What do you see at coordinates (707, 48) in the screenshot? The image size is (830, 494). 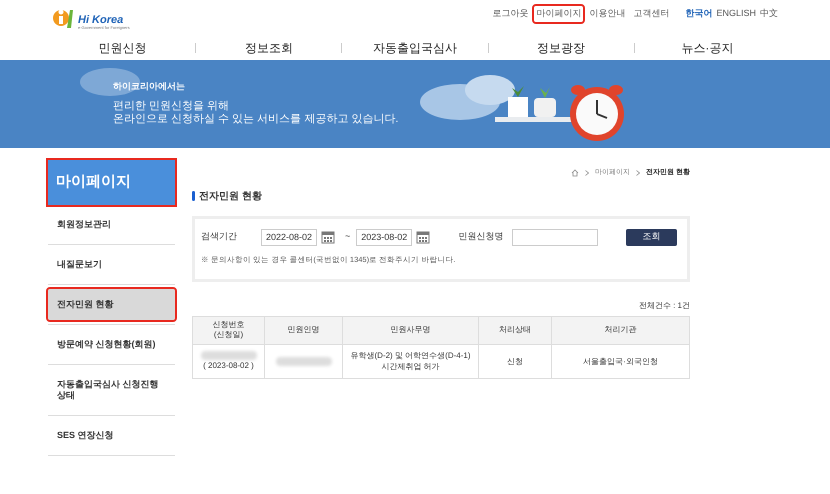 I see `nav-item: 뉴스·공지` at bounding box center [707, 48].